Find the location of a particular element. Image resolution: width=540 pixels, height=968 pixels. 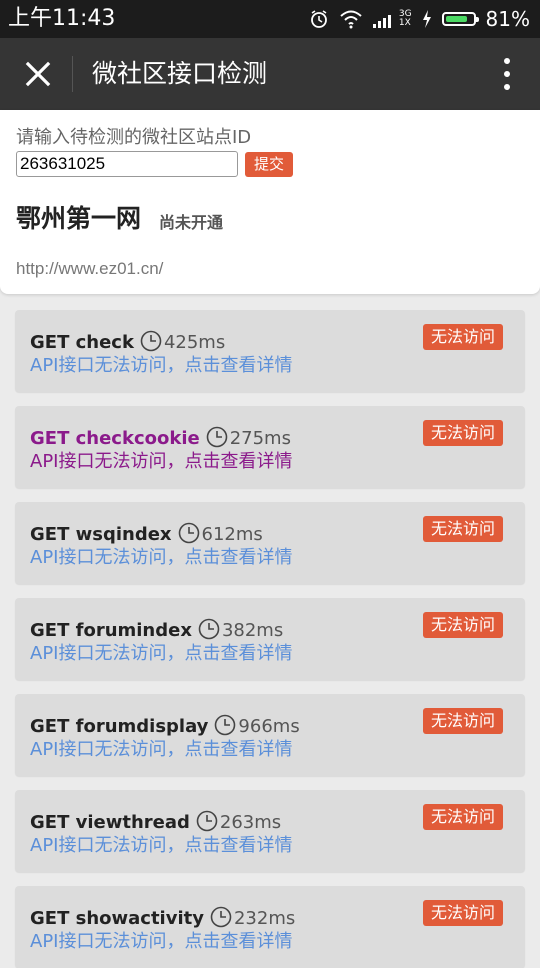

api-method-name: GET checkcookie is located at coordinates (115, 438).